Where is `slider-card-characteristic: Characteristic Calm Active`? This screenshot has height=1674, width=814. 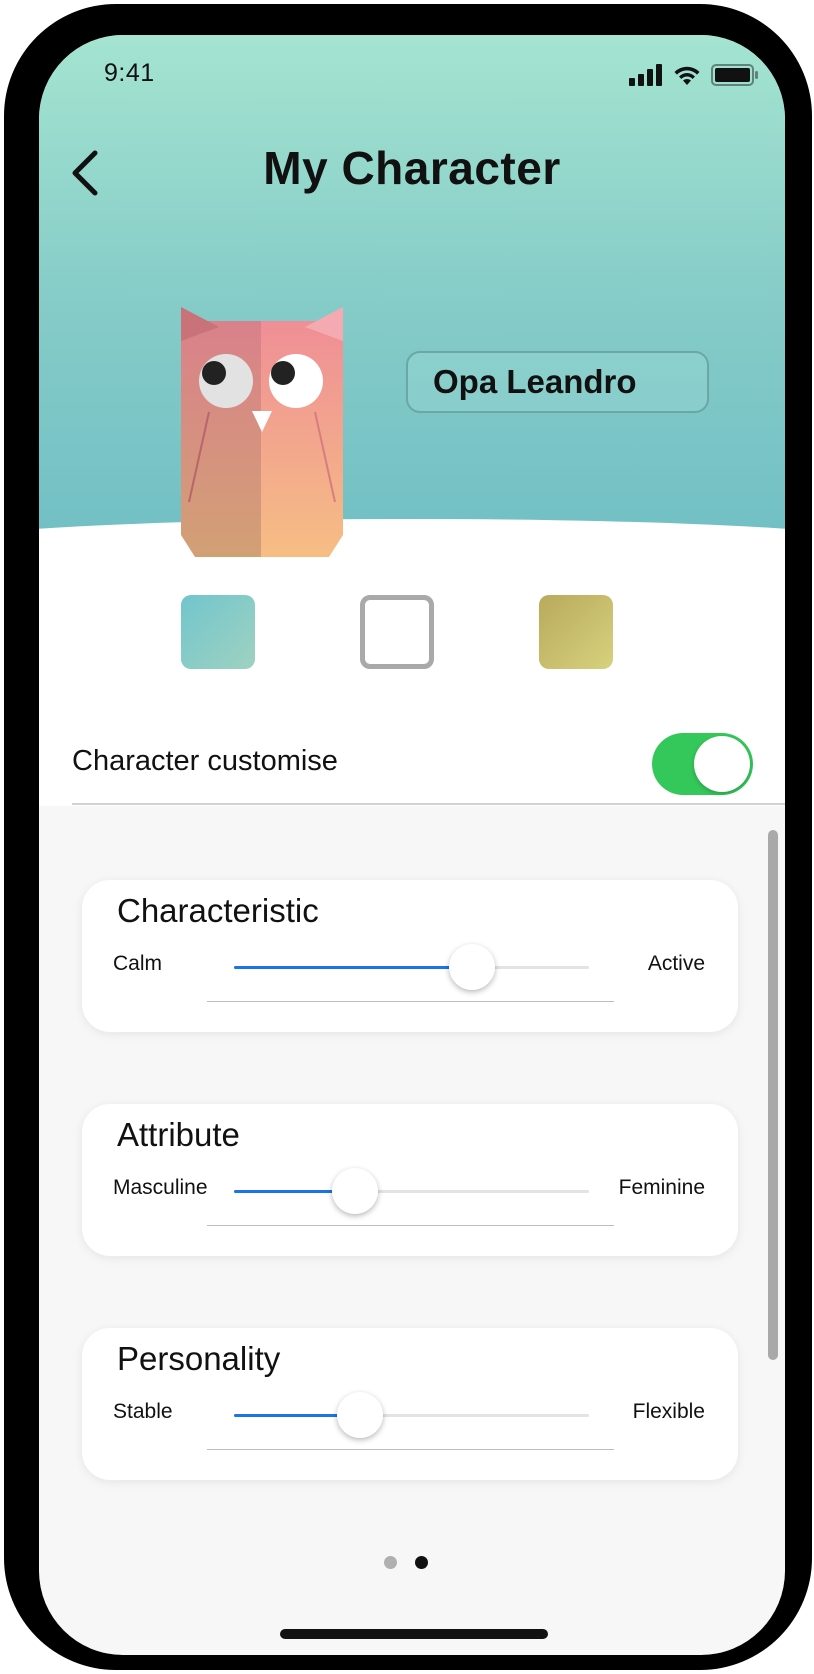
slider-card-characteristic: Characteristic Calm Active is located at coordinates (410, 956).